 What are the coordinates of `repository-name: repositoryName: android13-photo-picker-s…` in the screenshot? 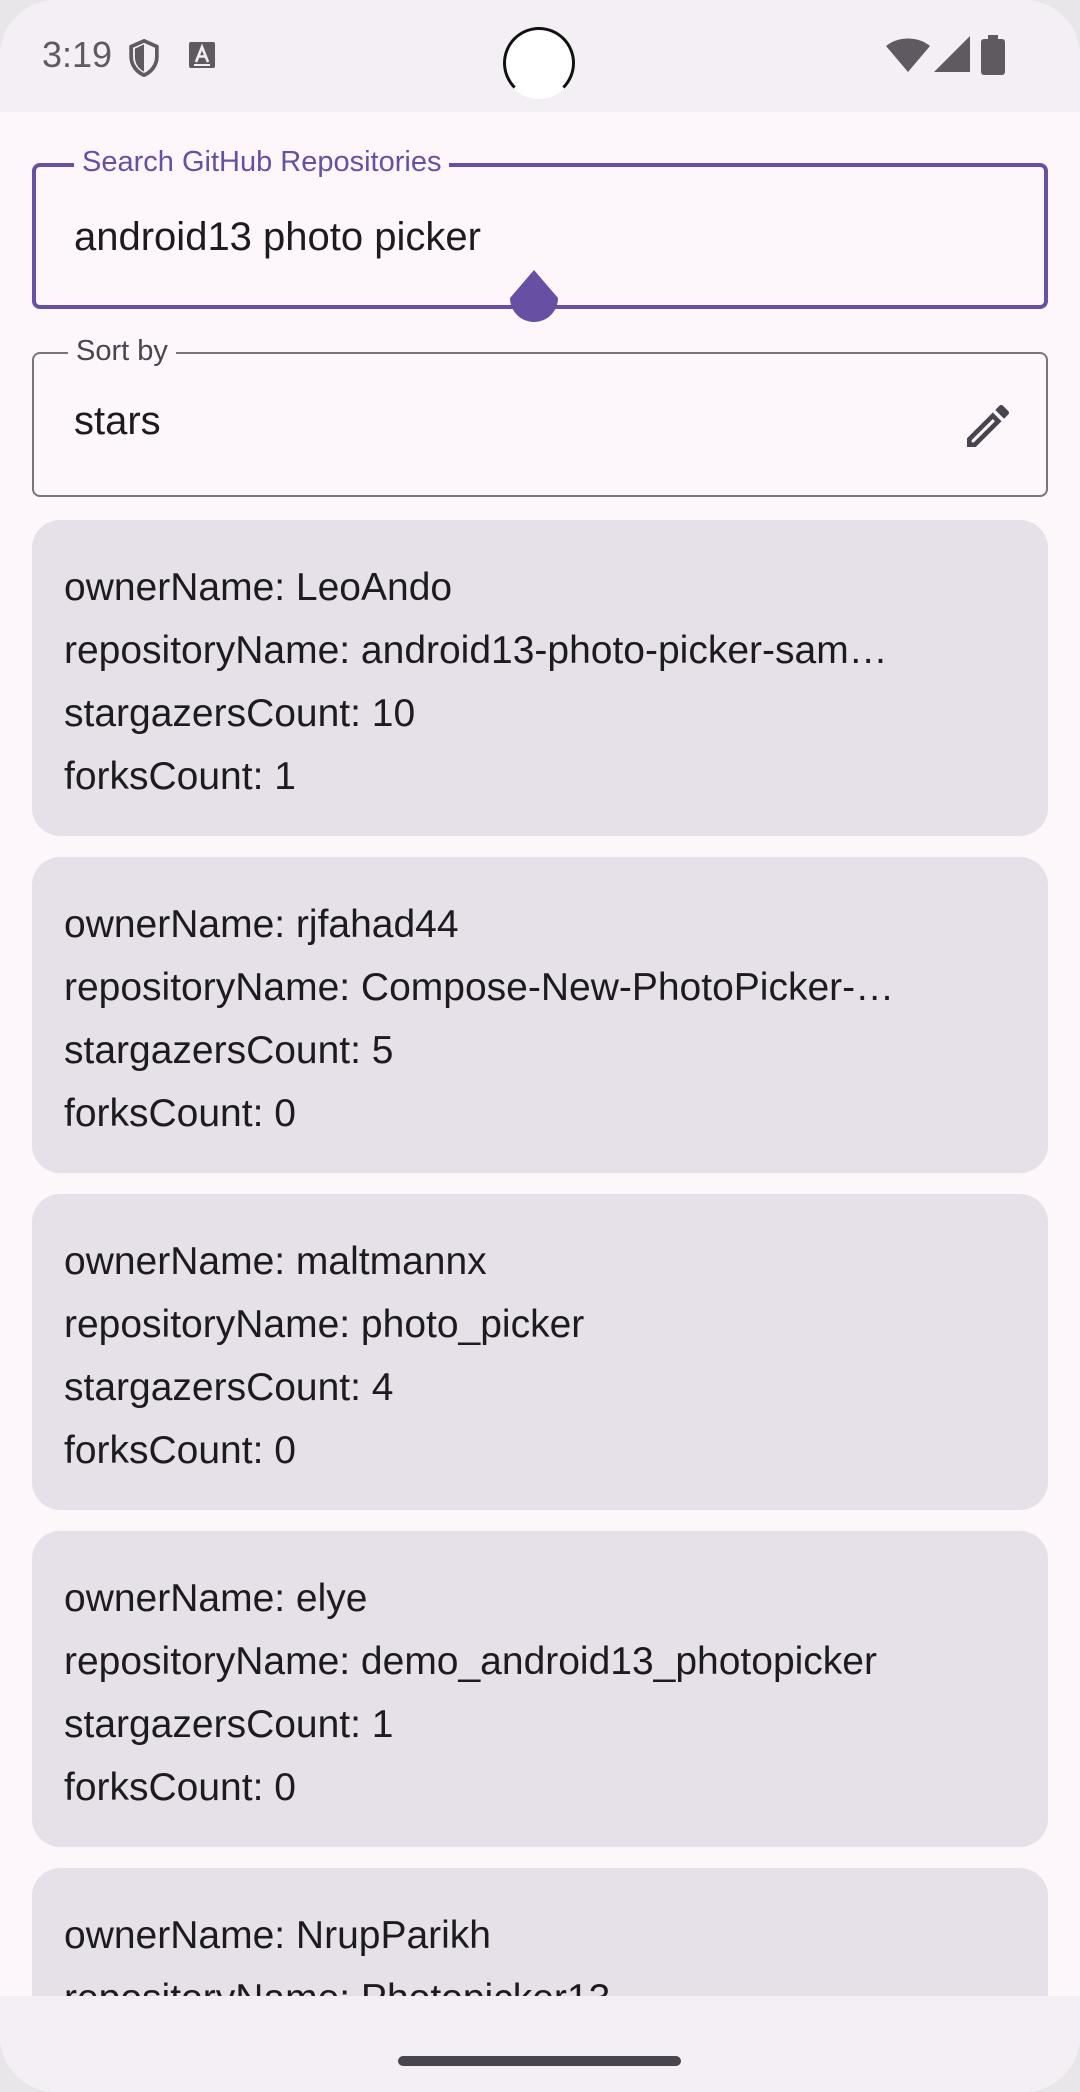 It's located at (476, 650).